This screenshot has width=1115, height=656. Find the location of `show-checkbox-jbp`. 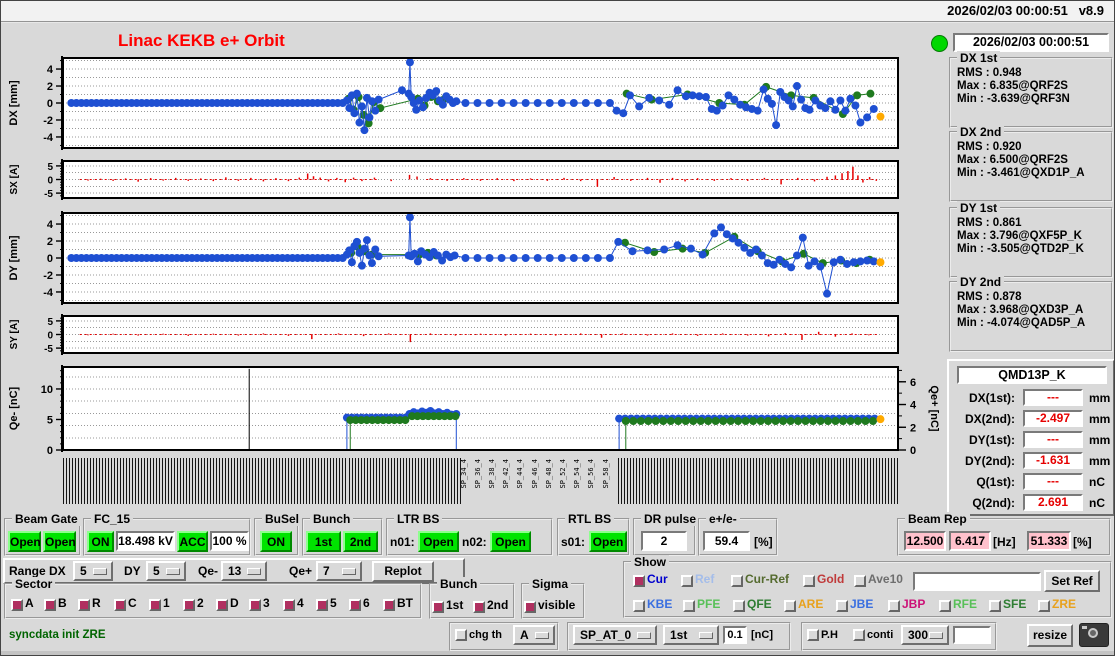

show-checkbox-jbp is located at coordinates (894, 606).